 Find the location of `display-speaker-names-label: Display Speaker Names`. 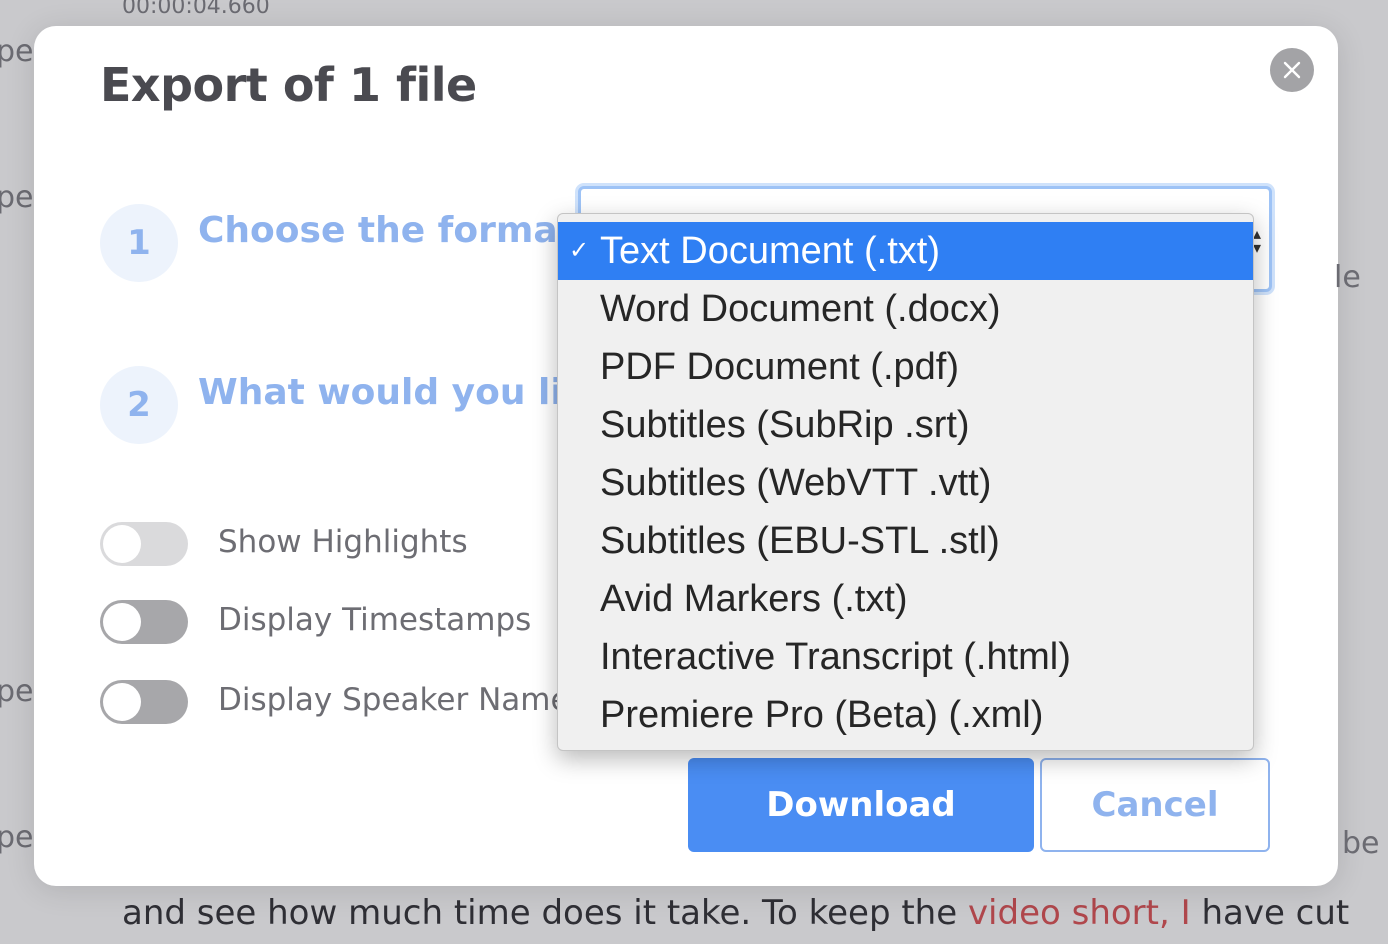

display-speaker-names-label: Display Speaker Names is located at coordinates (402, 700).